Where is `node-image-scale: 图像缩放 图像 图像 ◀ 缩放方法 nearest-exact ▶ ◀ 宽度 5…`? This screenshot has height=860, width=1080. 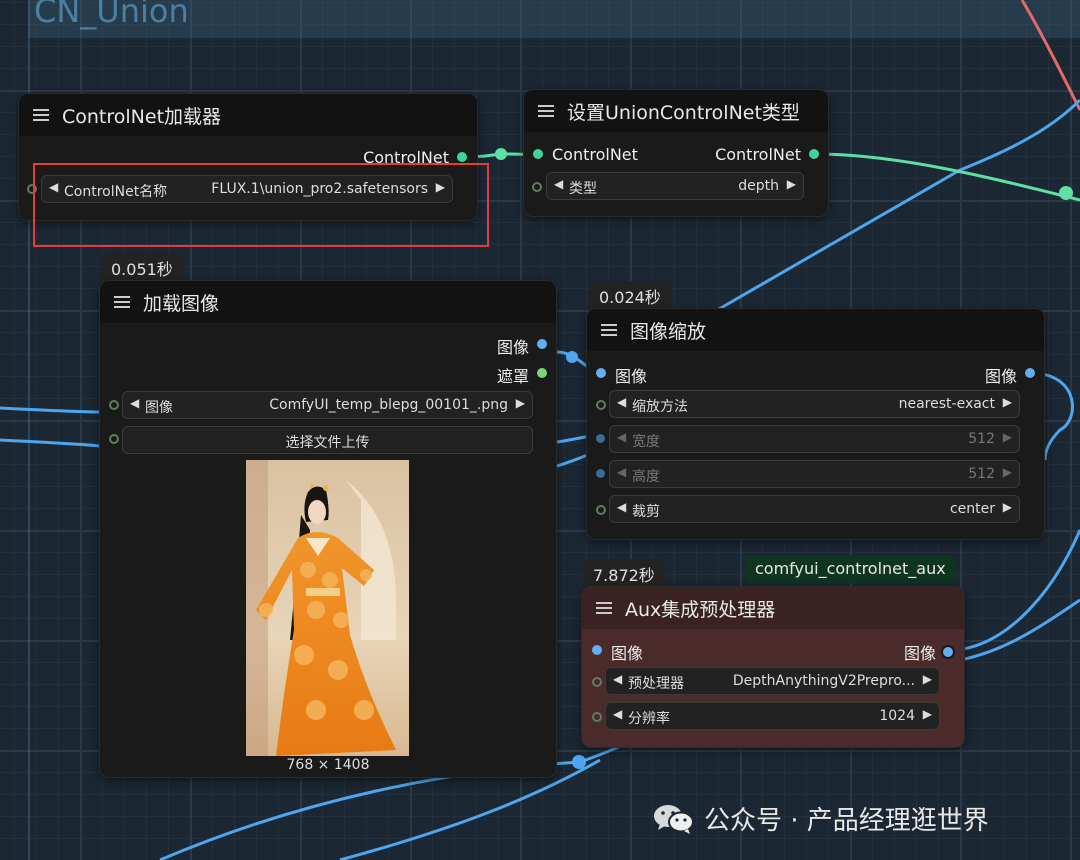
node-image-scale: 图像缩放 图像 图像 ◀ 缩放方法 nearest-exact ▶ ◀ 宽度 5… is located at coordinates (815, 424).